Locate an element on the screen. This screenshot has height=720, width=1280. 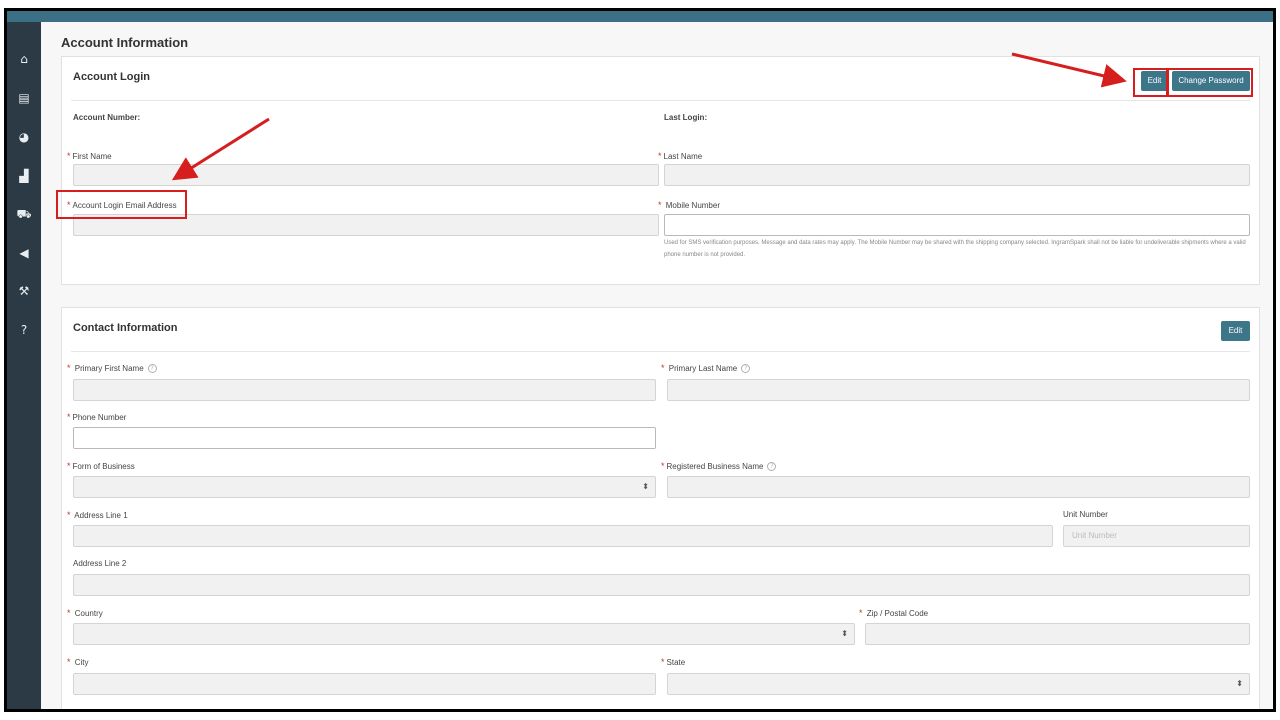
arrow-to-edit-button is located at coordinates (1069, 70).